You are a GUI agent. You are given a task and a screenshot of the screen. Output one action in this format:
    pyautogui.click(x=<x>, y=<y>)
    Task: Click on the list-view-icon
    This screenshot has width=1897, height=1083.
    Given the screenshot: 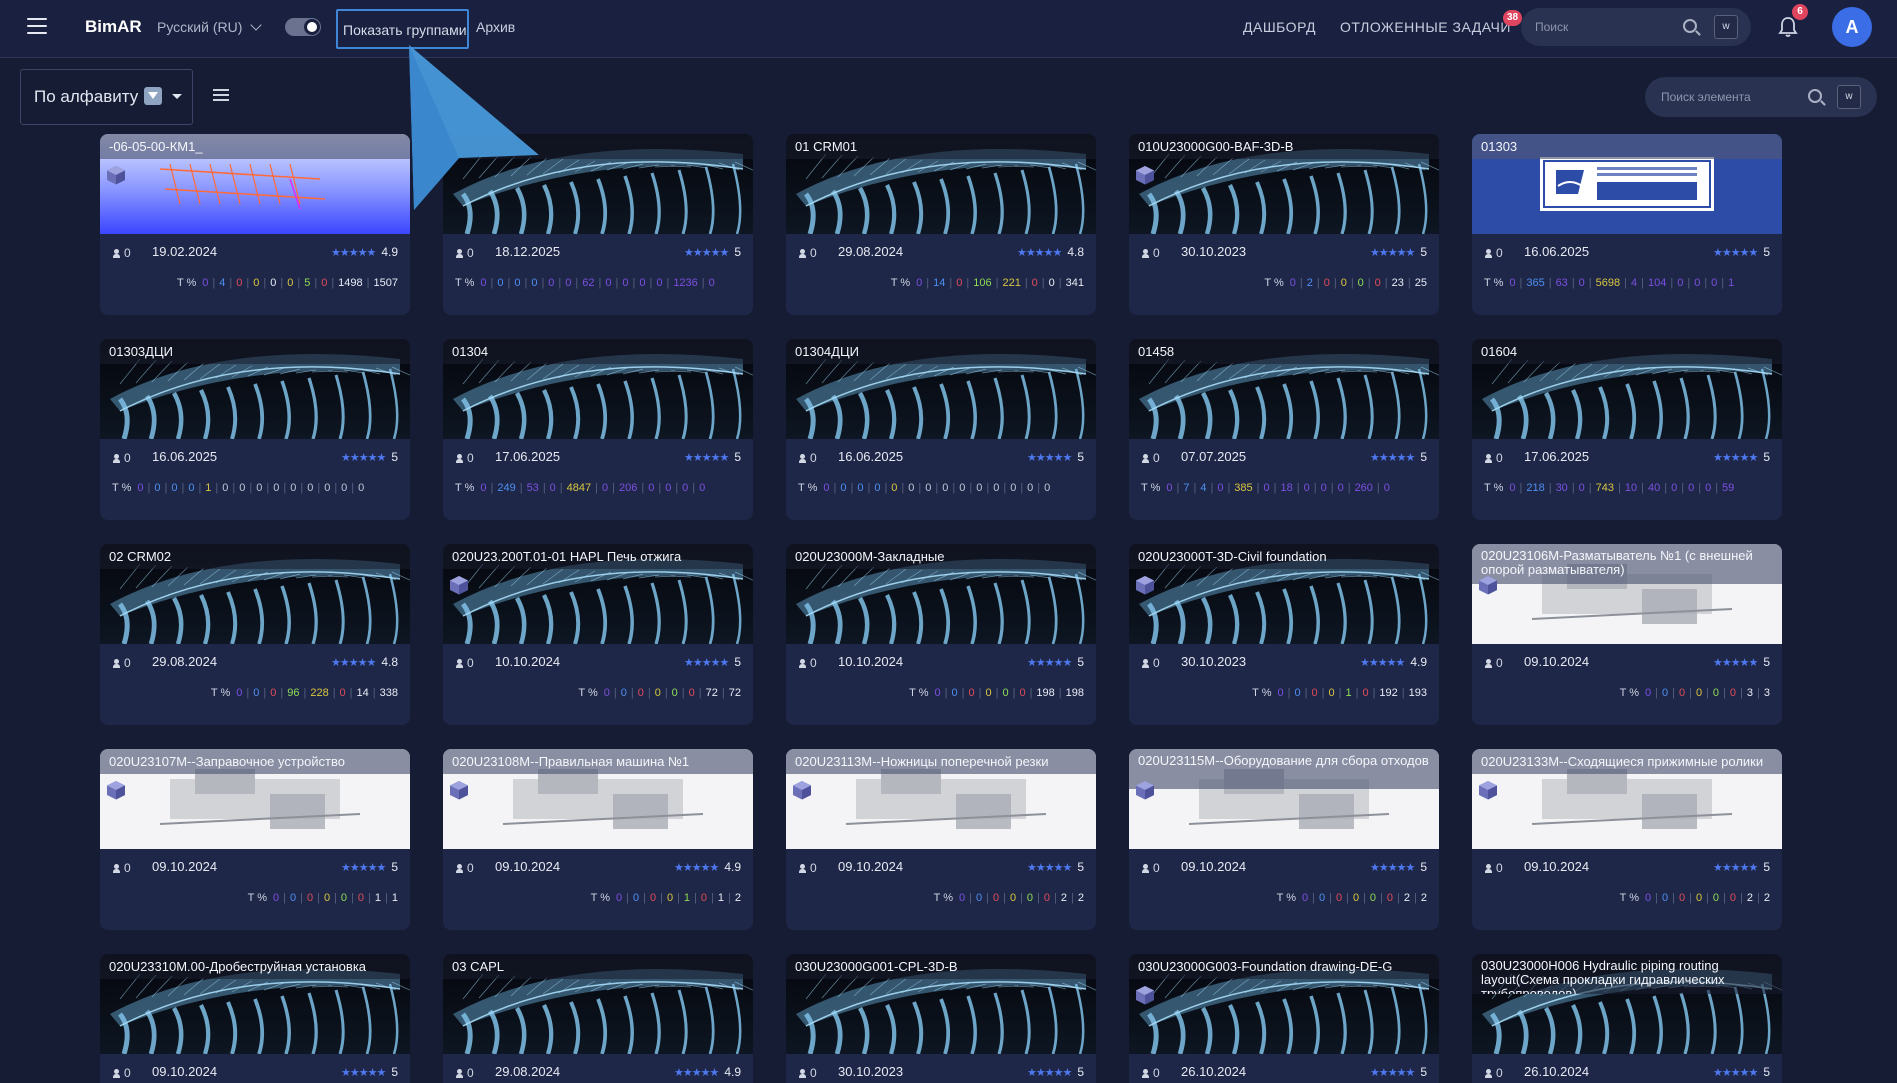 What is the action you would take?
    pyautogui.click(x=221, y=95)
    